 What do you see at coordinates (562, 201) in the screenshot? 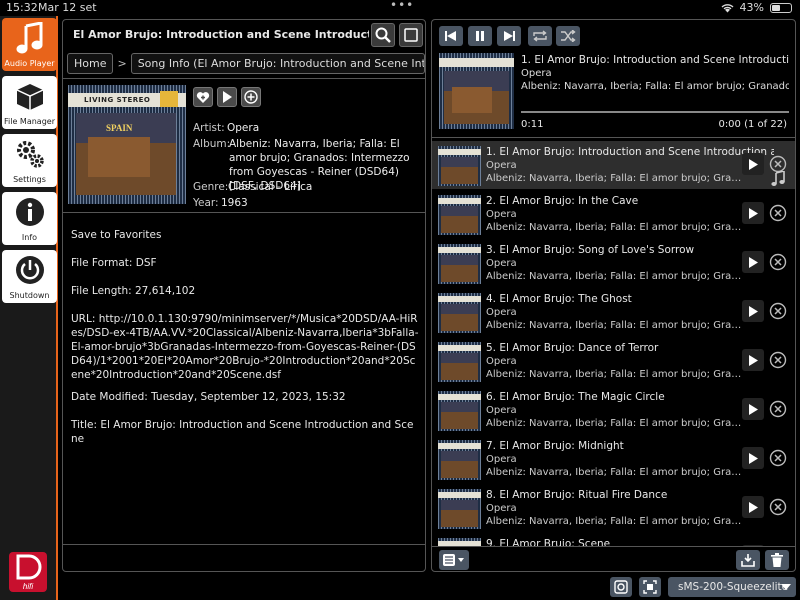
I see `queue-item-title: 2. El Amor Brujo: In the Cave` at bounding box center [562, 201].